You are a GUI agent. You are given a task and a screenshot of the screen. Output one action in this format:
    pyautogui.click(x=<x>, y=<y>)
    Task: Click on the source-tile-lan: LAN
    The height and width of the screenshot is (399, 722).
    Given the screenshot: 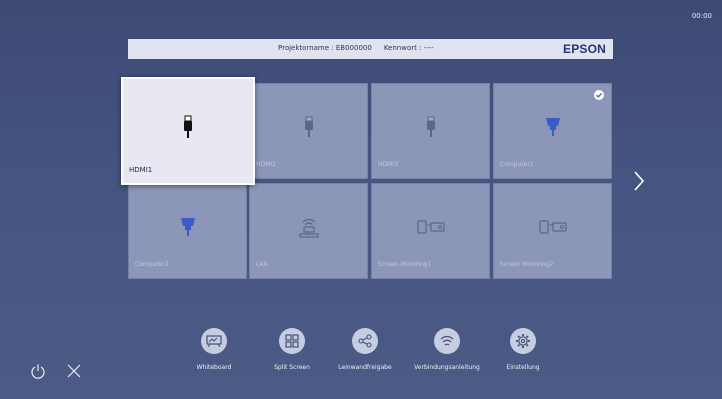 What is the action you would take?
    pyautogui.click(x=308, y=231)
    